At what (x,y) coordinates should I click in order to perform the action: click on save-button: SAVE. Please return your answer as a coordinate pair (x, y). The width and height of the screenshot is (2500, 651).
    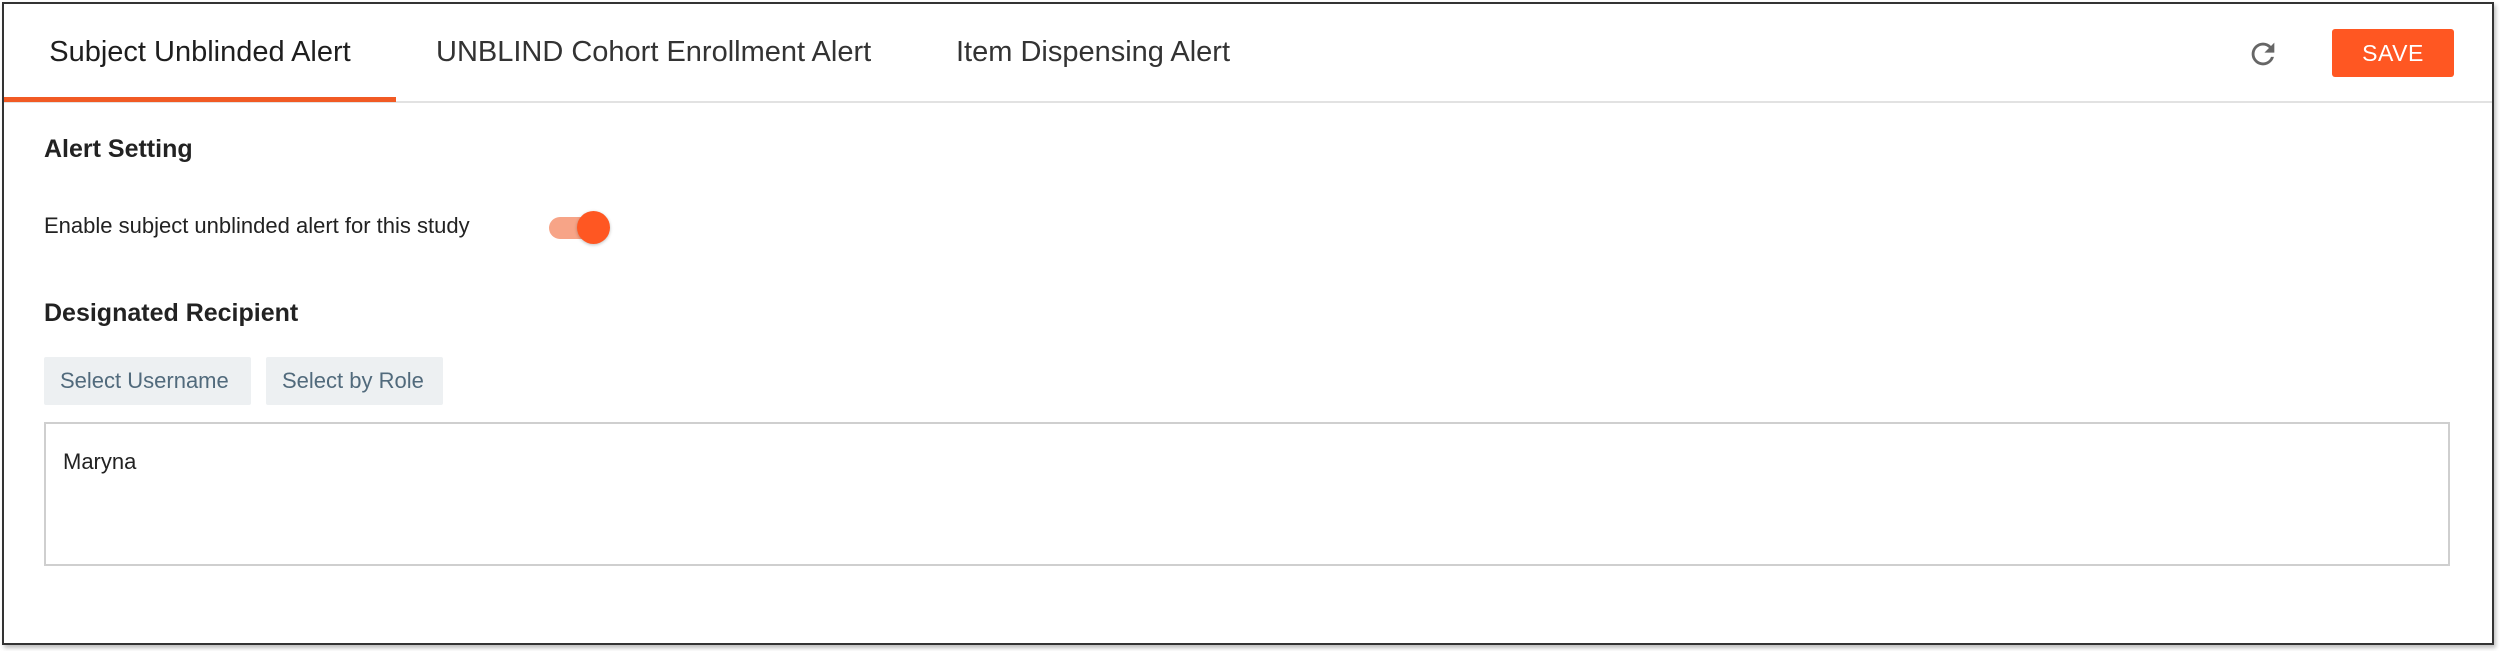
    Looking at the image, I should click on (2393, 53).